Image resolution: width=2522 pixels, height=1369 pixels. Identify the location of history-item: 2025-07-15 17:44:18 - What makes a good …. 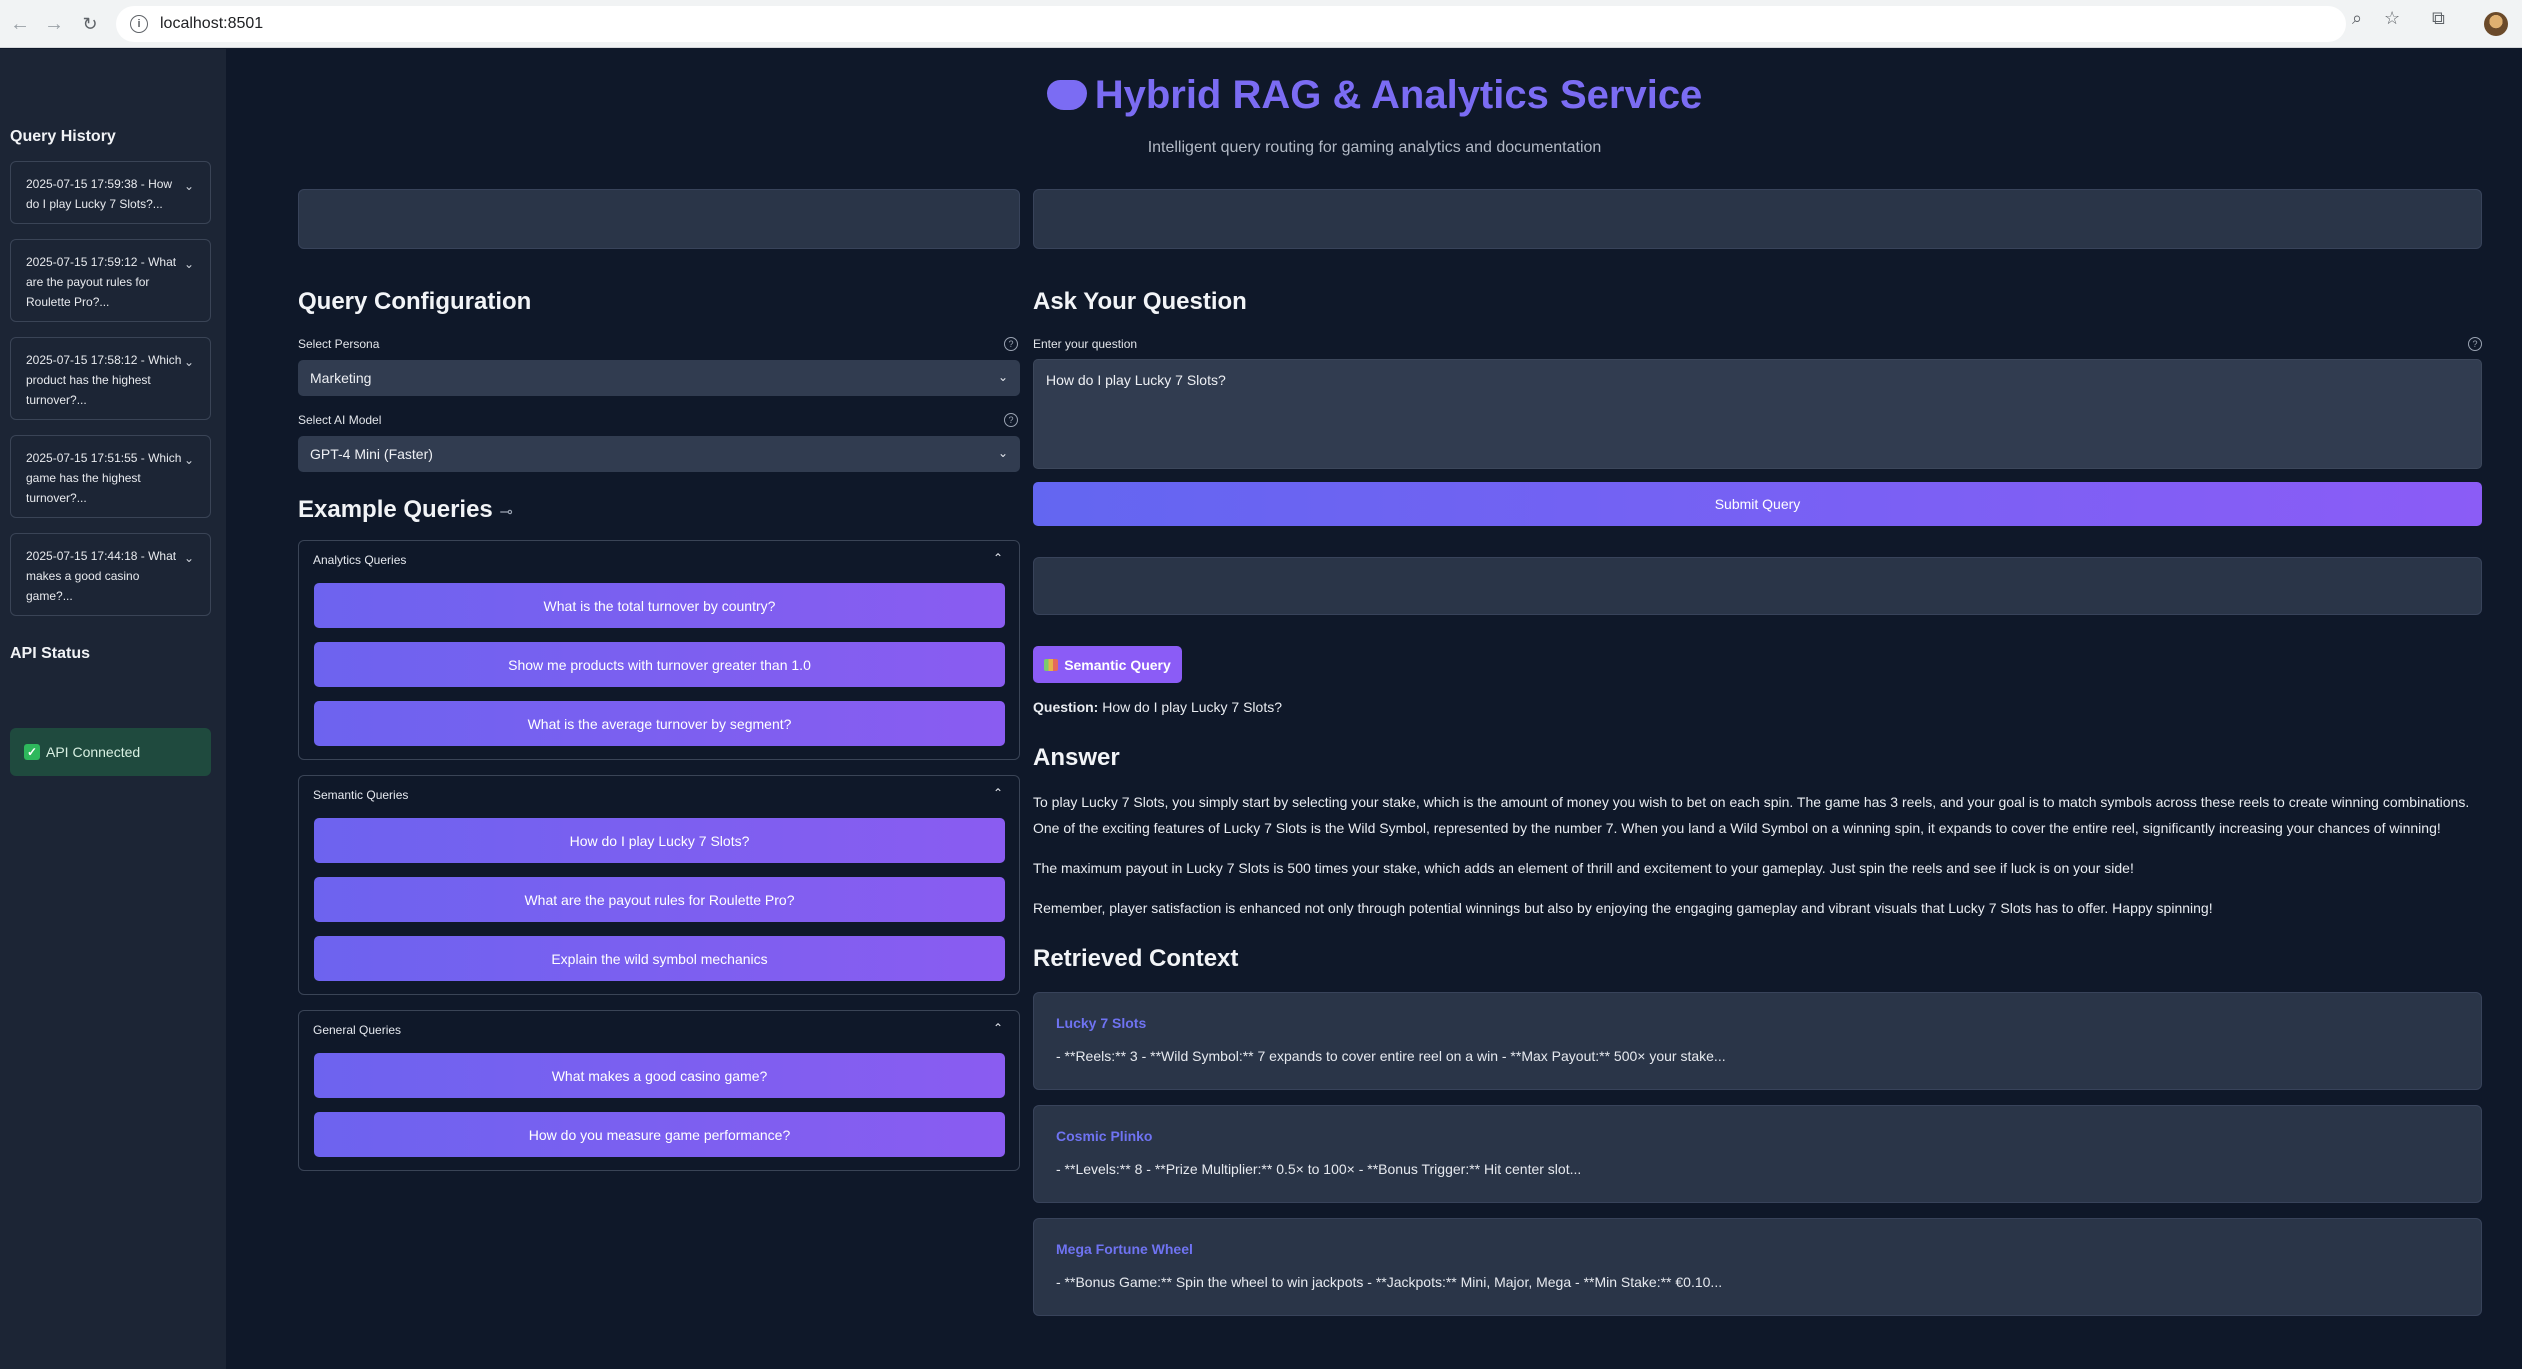
(110, 574).